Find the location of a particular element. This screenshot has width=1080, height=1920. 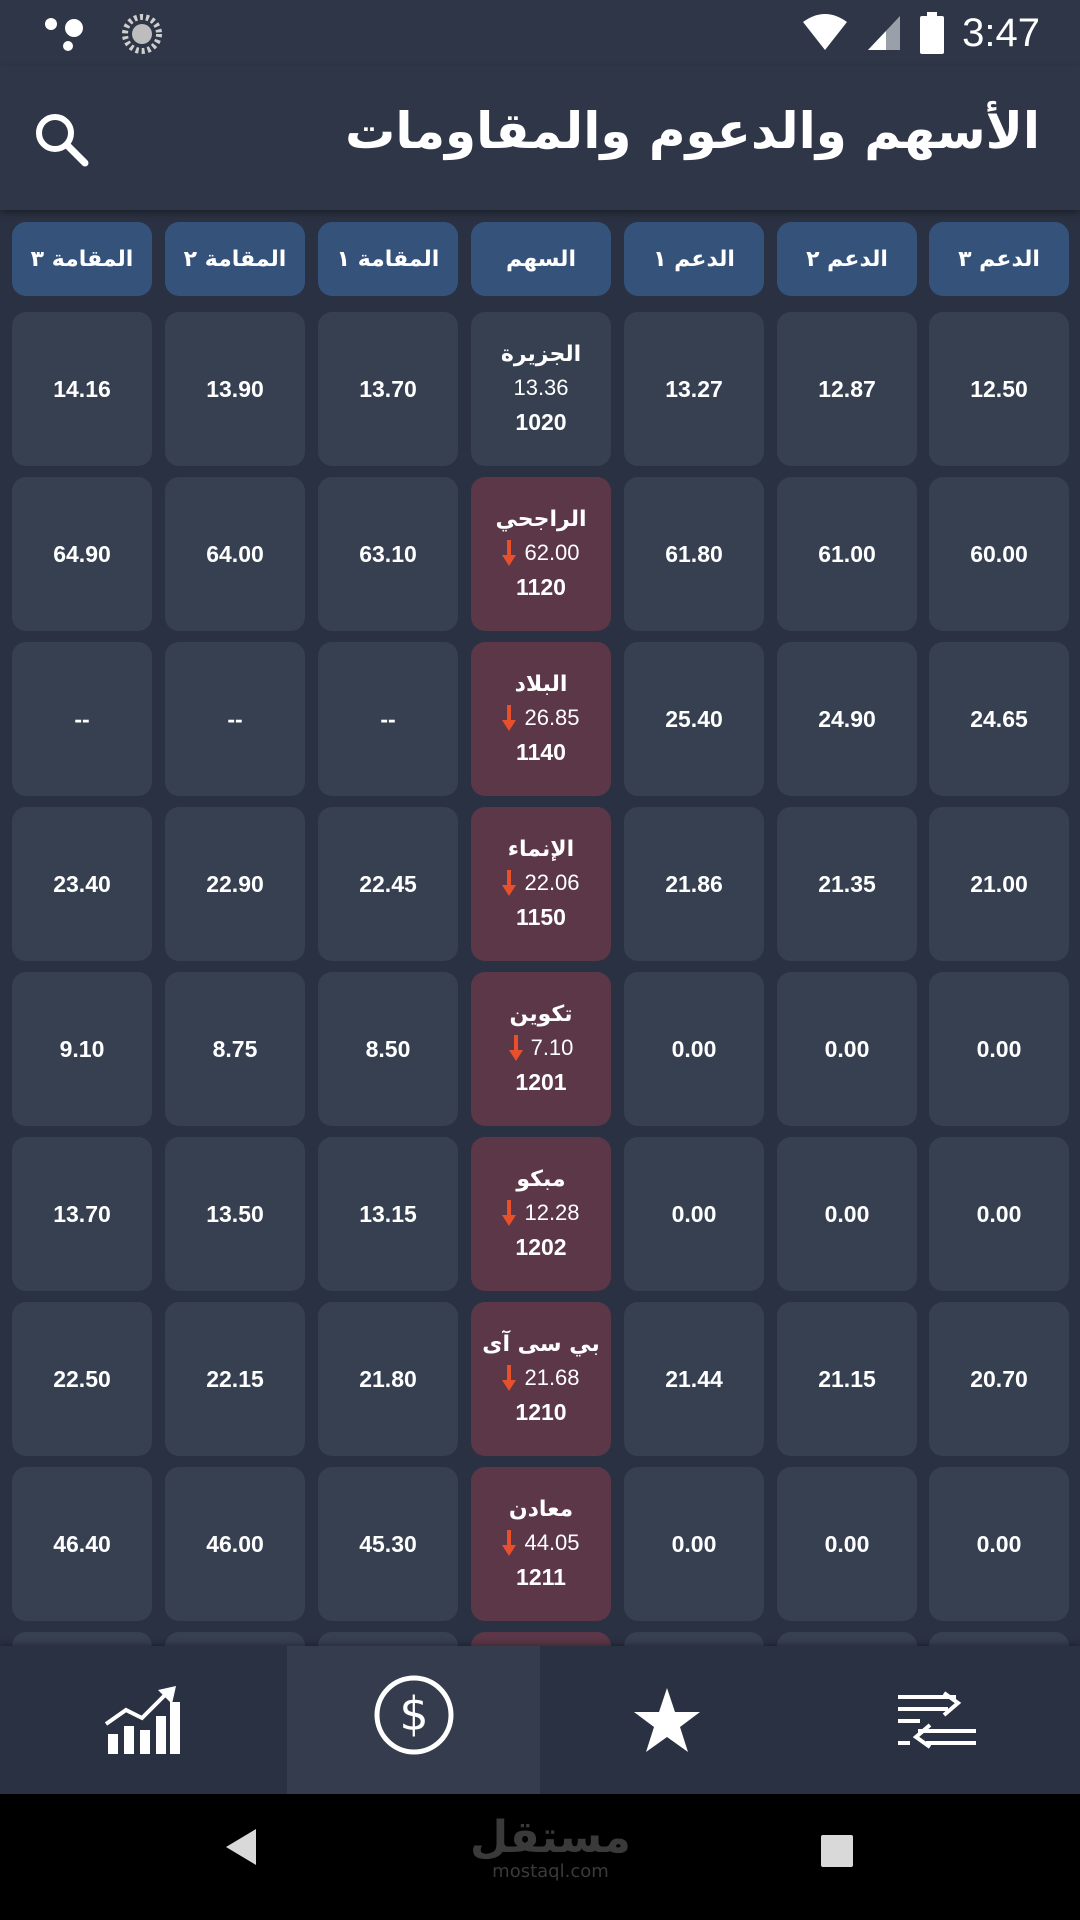

resistance-1-value: 8.50 is located at coordinates (388, 1049).